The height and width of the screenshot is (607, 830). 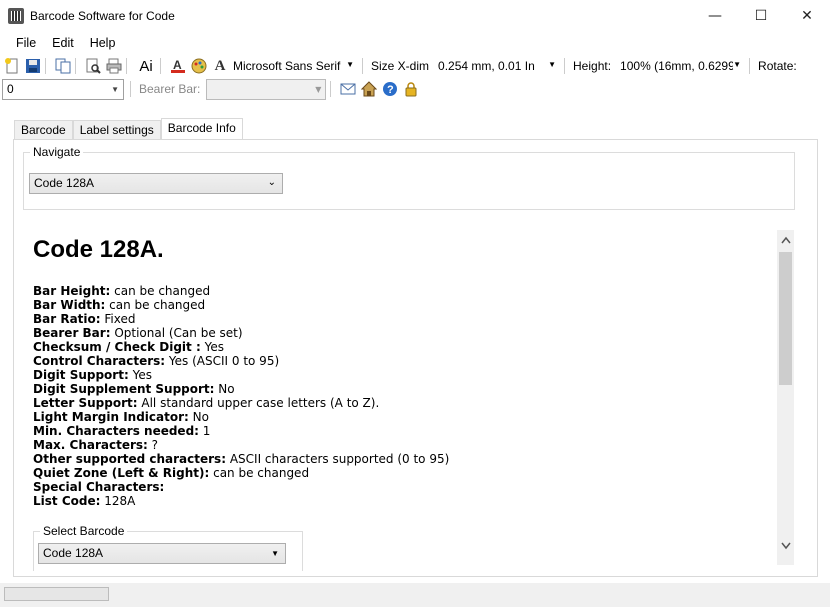 I want to click on tab-strip: Barcode Label settings Barcode Info, so click(x=128, y=129).